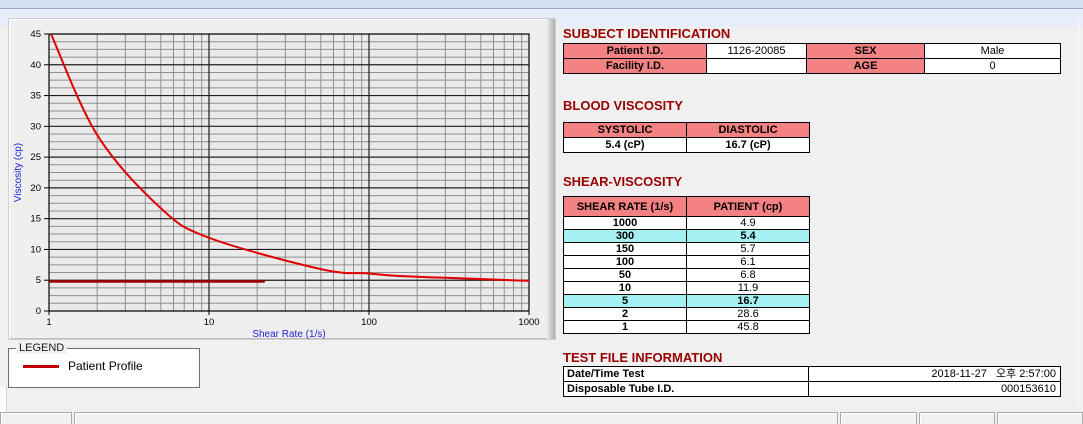  Describe the element at coordinates (635, 66) in the screenshot. I see `facility-id-label: Facility I.D.` at that location.